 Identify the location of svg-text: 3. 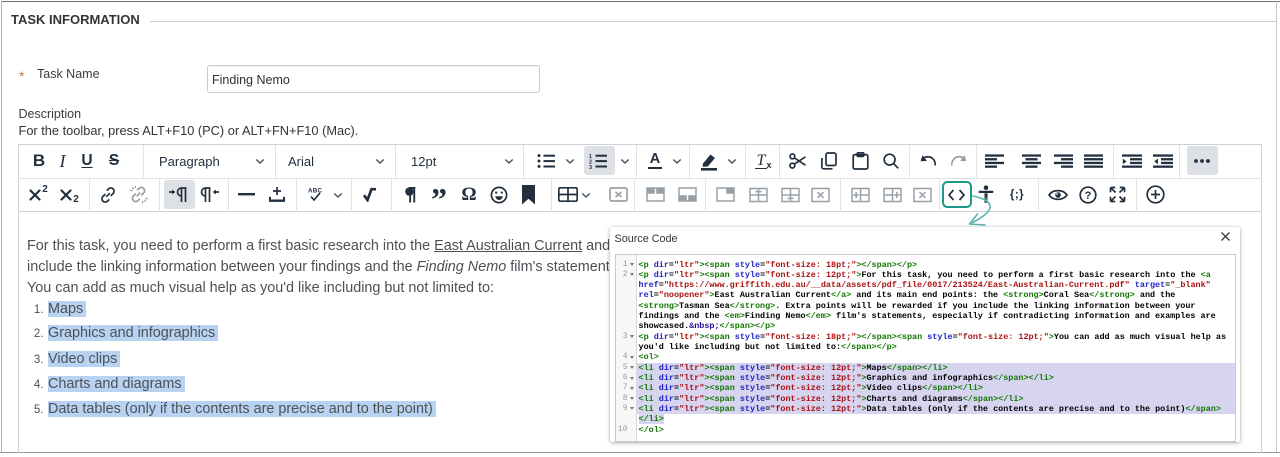
(590, 167).